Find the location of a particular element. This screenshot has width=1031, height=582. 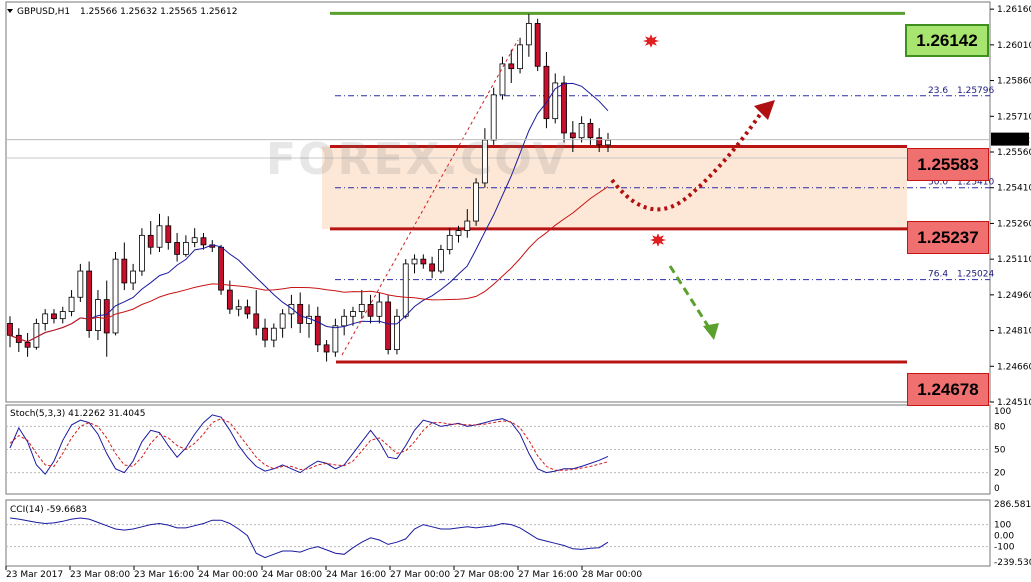

price-tick-label: 1.25260 is located at coordinates (1014, 224).